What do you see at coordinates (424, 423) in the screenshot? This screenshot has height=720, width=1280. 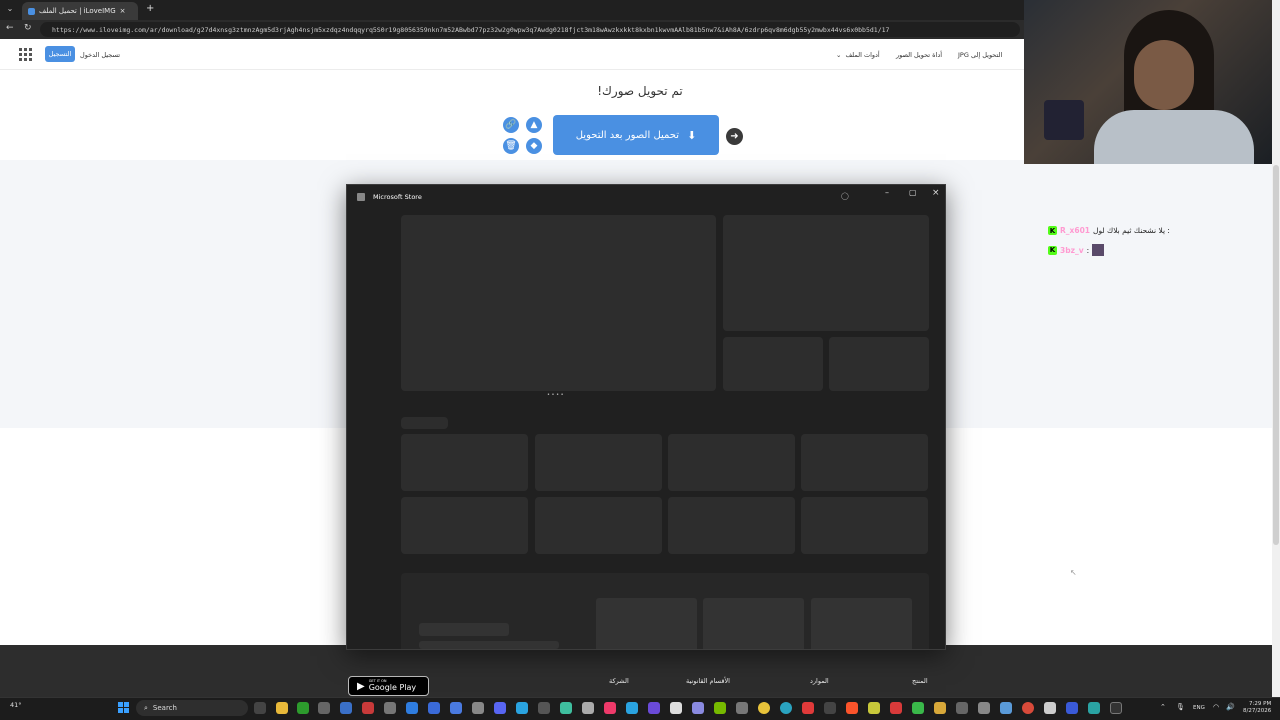 I see `section-heading-placeholder` at bounding box center [424, 423].